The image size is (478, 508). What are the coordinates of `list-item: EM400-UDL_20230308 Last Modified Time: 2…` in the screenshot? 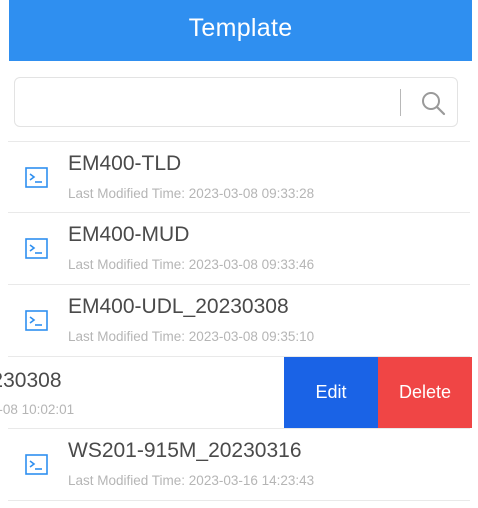 It's located at (239, 320).